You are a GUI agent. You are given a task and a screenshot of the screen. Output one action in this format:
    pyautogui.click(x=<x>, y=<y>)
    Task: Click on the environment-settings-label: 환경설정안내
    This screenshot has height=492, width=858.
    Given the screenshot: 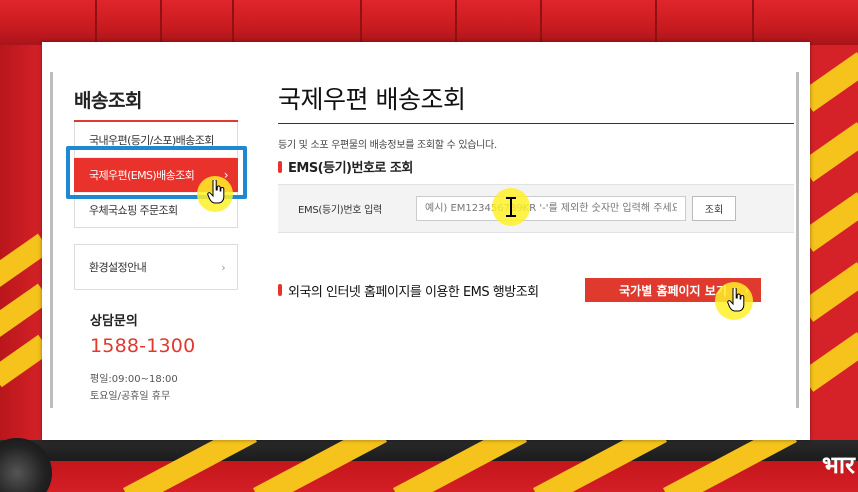 What is the action you would take?
    pyautogui.click(x=118, y=267)
    